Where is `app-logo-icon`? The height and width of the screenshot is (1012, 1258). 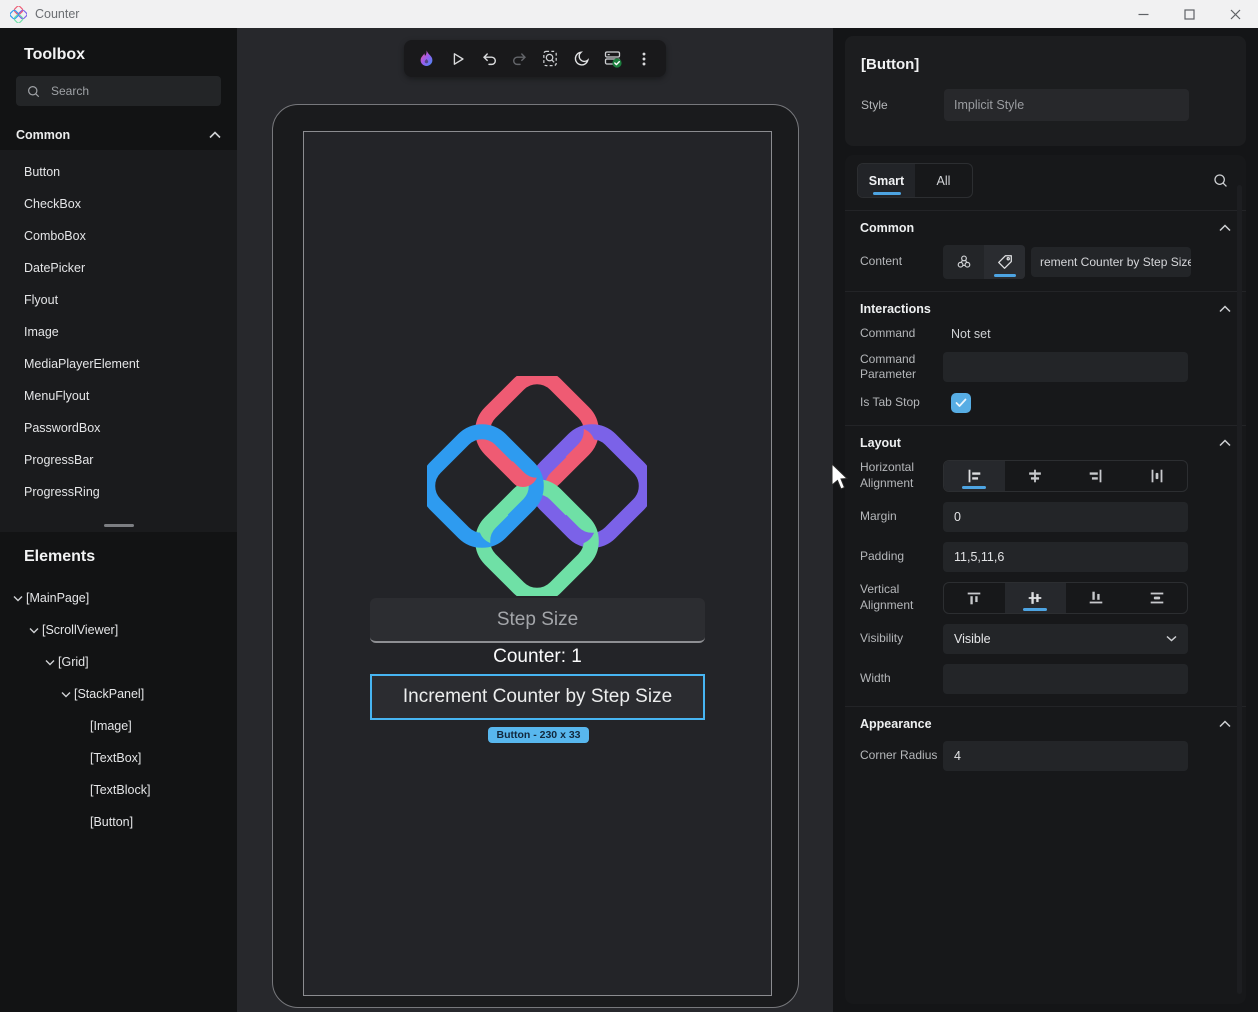
app-logo-icon is located at coordinates (18, 14).